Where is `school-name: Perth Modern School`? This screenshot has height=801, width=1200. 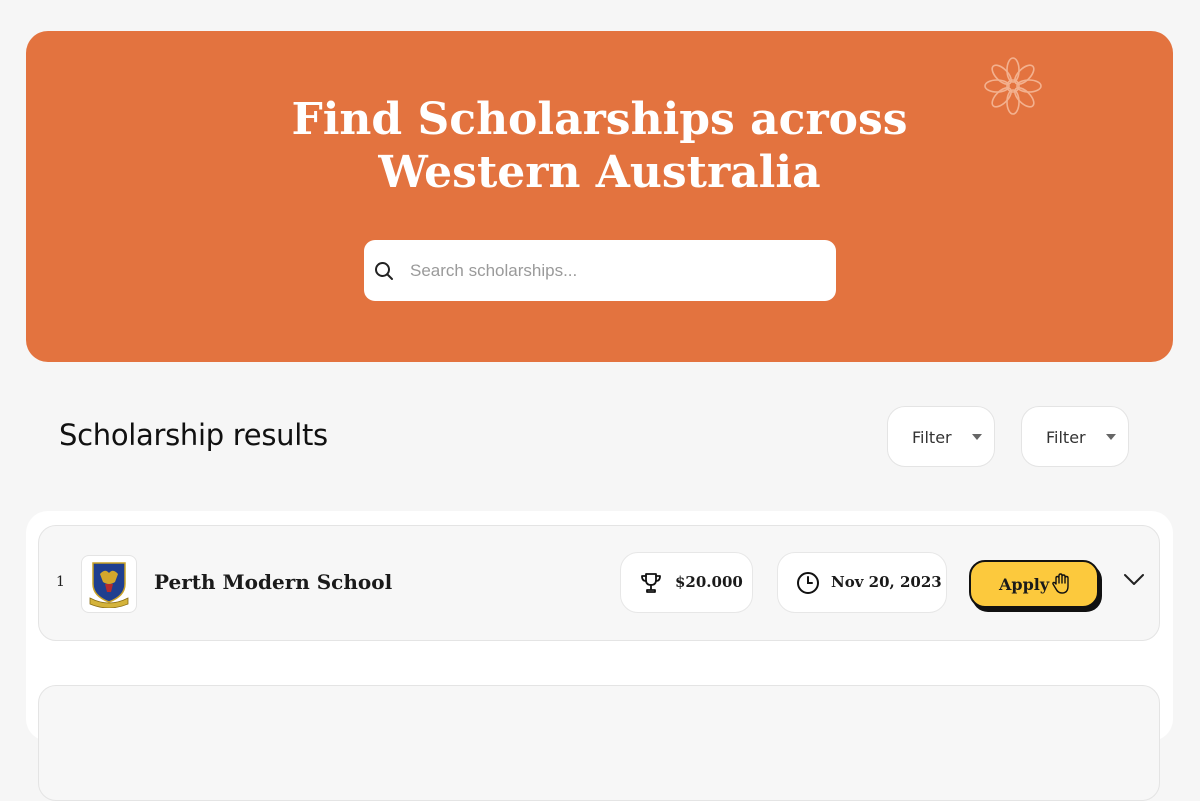
school-name: Perth Modern School is located at coordinates (273, 582).